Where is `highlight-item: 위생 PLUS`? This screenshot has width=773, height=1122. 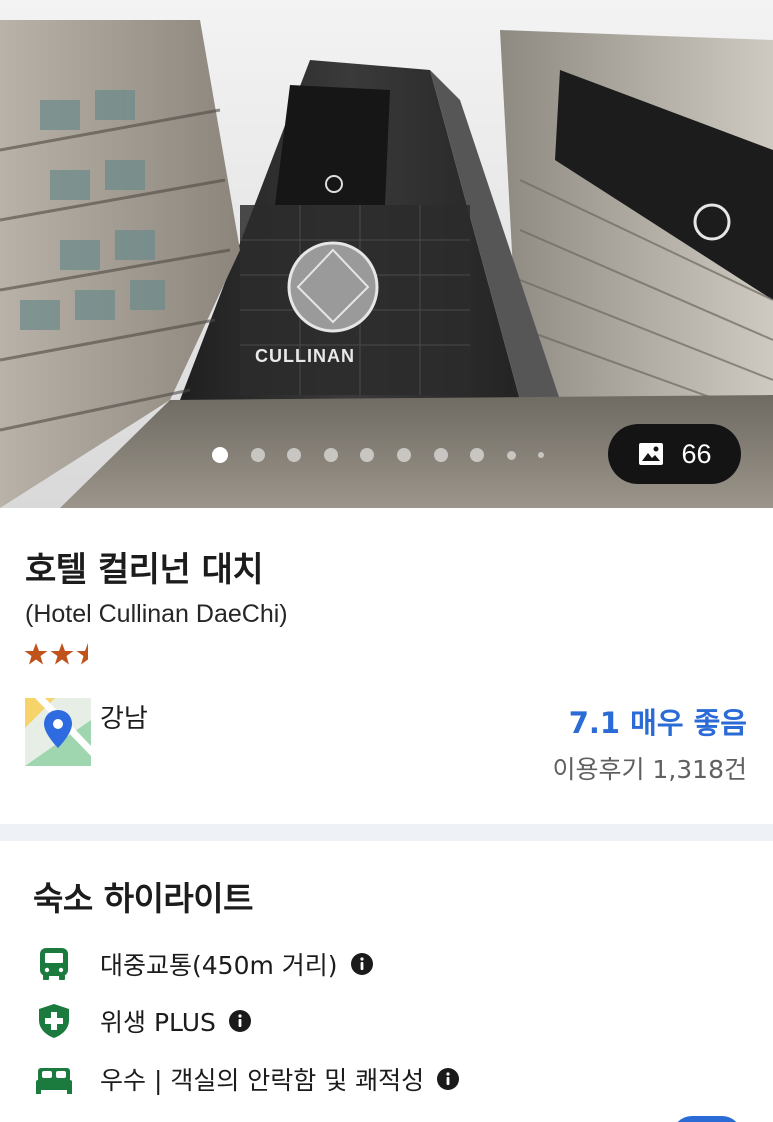
highlight-item: 위생 PLUS is located at coordinates (143, 1021).